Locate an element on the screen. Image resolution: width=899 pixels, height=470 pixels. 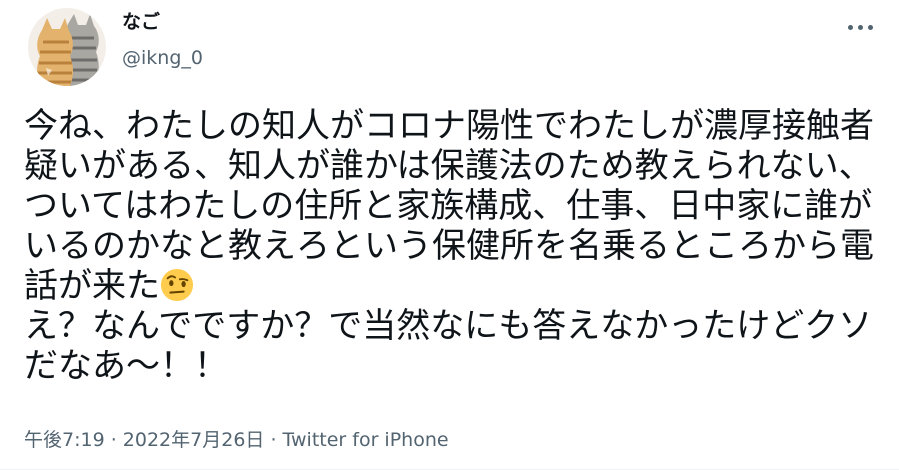
more-options-button is located at coordinates (860, 27).